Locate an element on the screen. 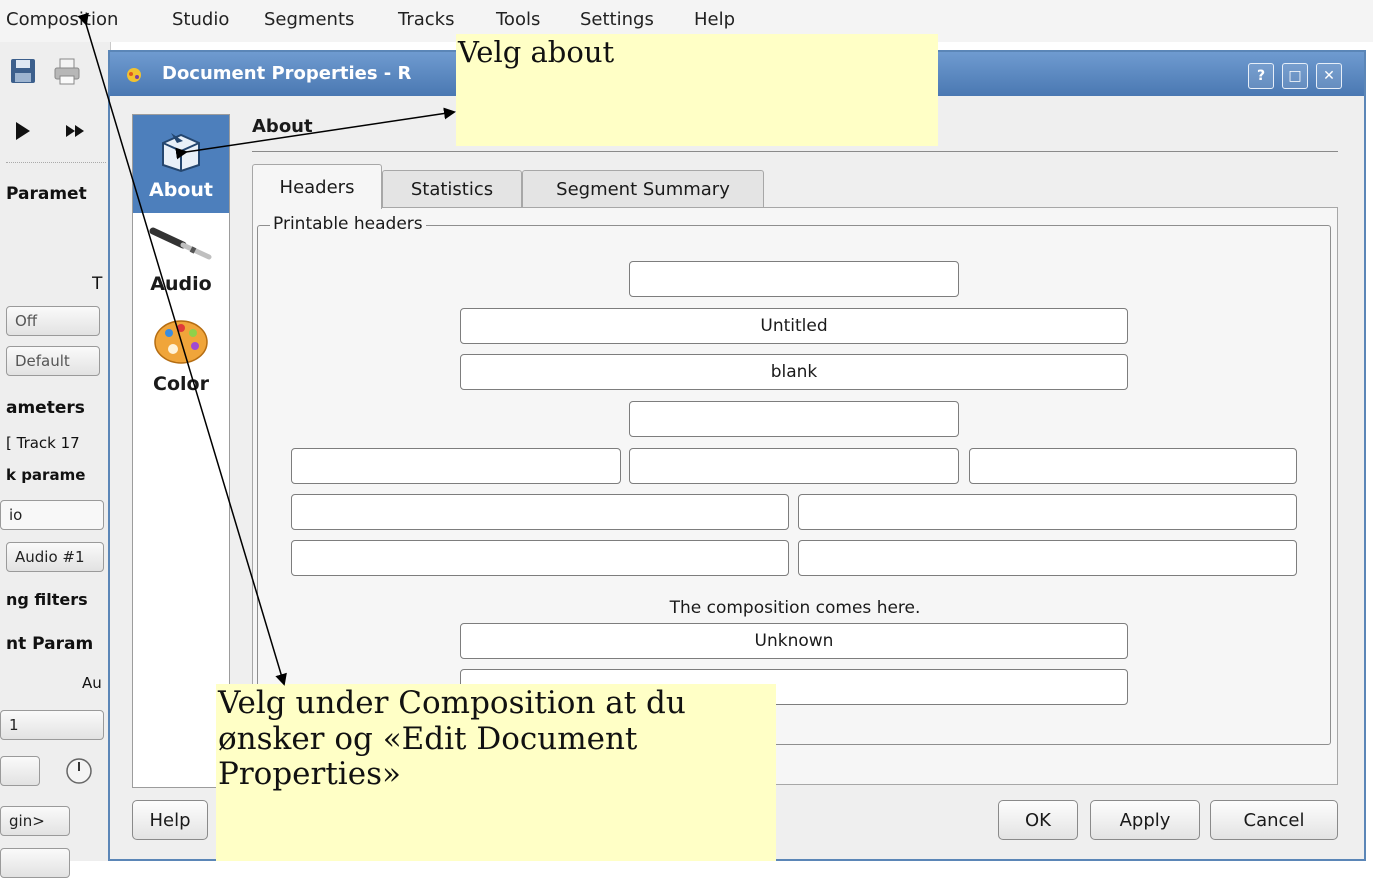 The height and width of the screenshot is (878, 1373). bg-bottom-button is located at coordinates (35, 863).